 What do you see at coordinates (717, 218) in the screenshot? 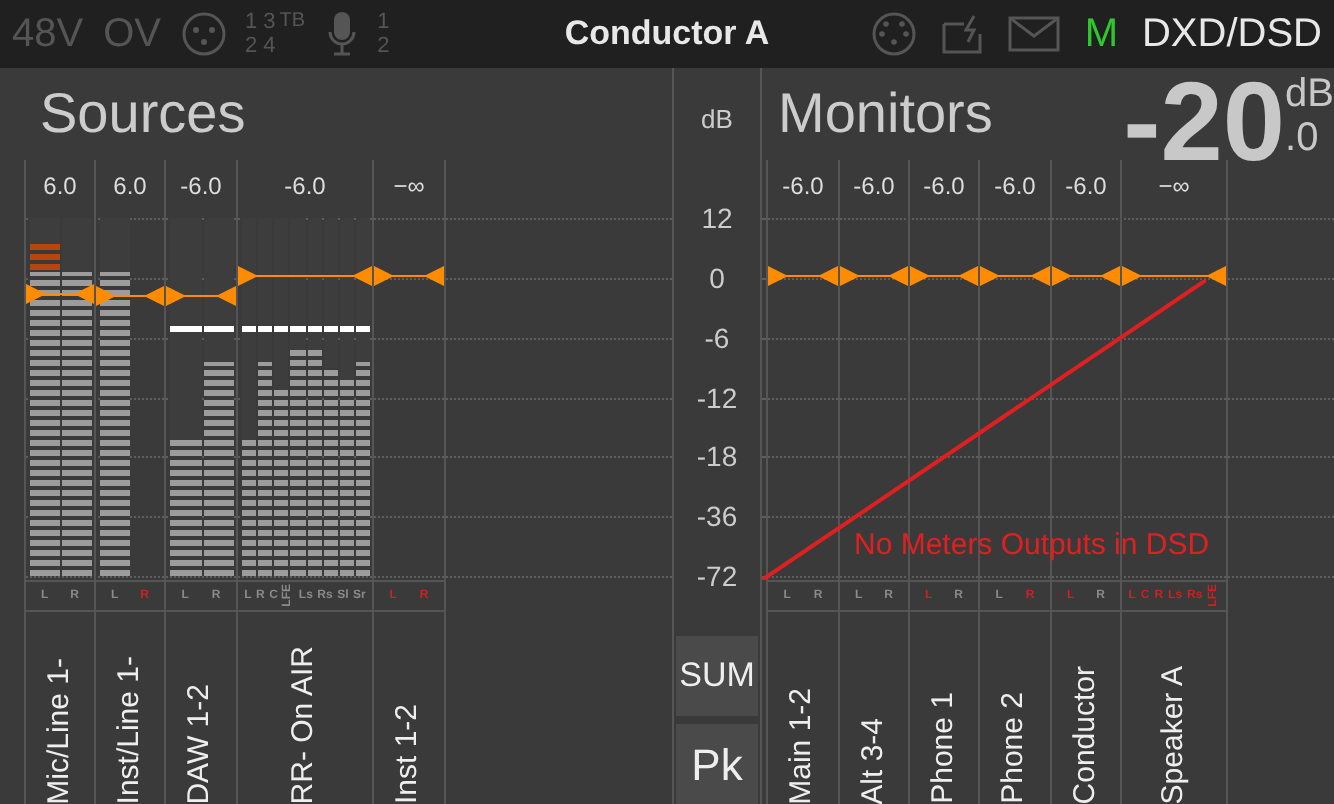
I see `scale-tick: 12` at bounding box center [717, 218].